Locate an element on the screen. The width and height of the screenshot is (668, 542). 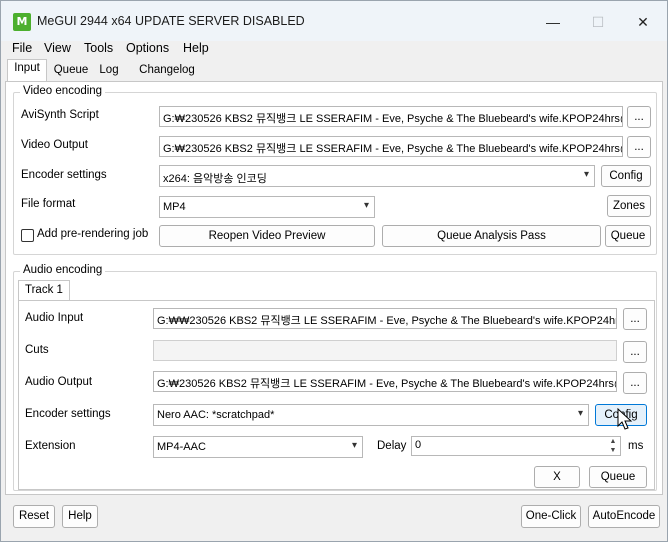
cuts-field is located at coordinates (385, 350).